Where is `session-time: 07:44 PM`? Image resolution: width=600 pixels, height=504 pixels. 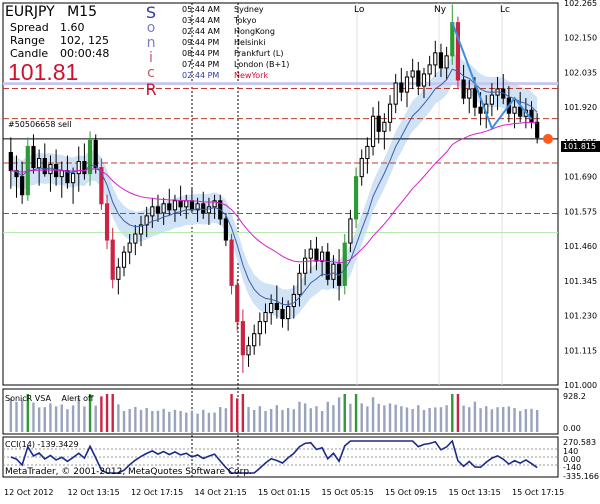 session-time: 07:44 PM is located at coordinates (201, 64).